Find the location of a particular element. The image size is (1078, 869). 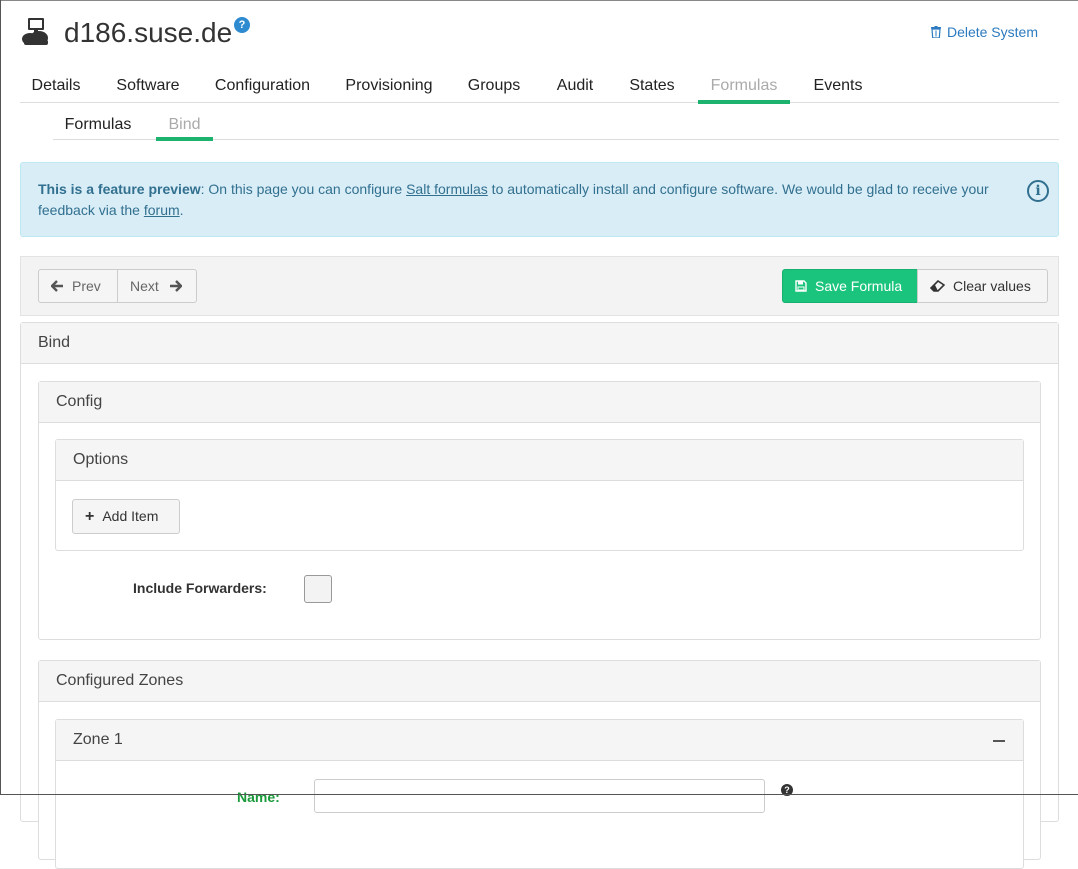

tab-groups: Groups is located at coordinates (494, 87).